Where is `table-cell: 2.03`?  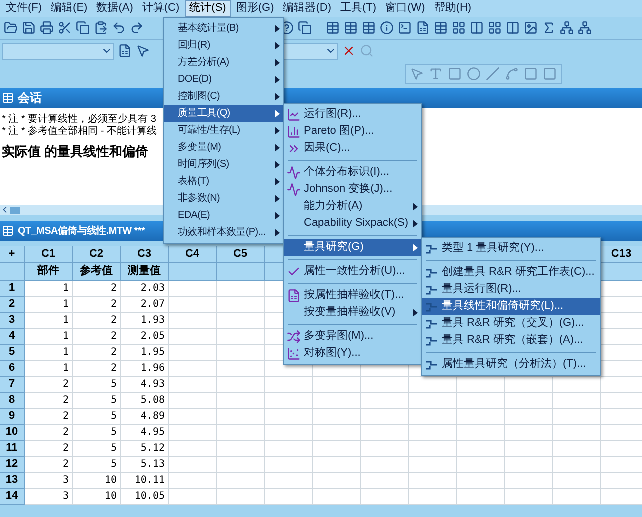 table-cell: 2.03 is located at coordinates (145, 289).